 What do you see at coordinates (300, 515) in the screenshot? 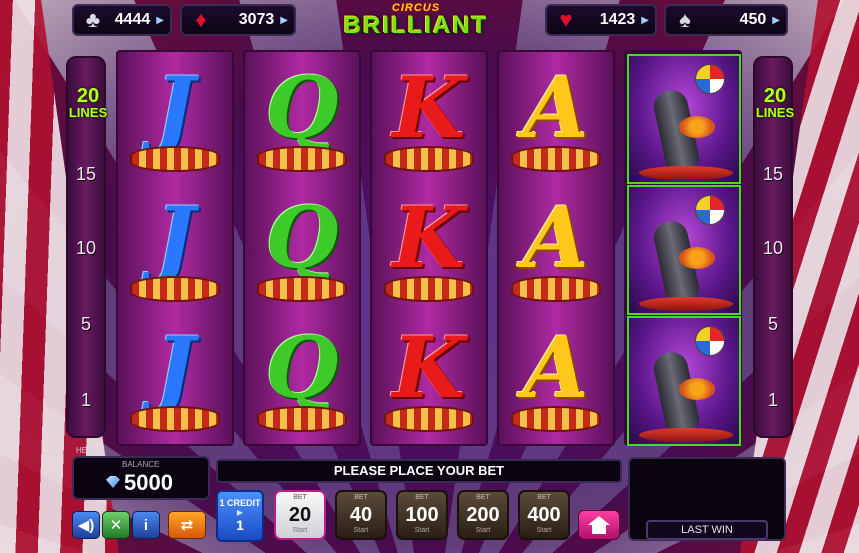
I see `bet-button-20: BET 20 Start` at bounding box center [300, 515].